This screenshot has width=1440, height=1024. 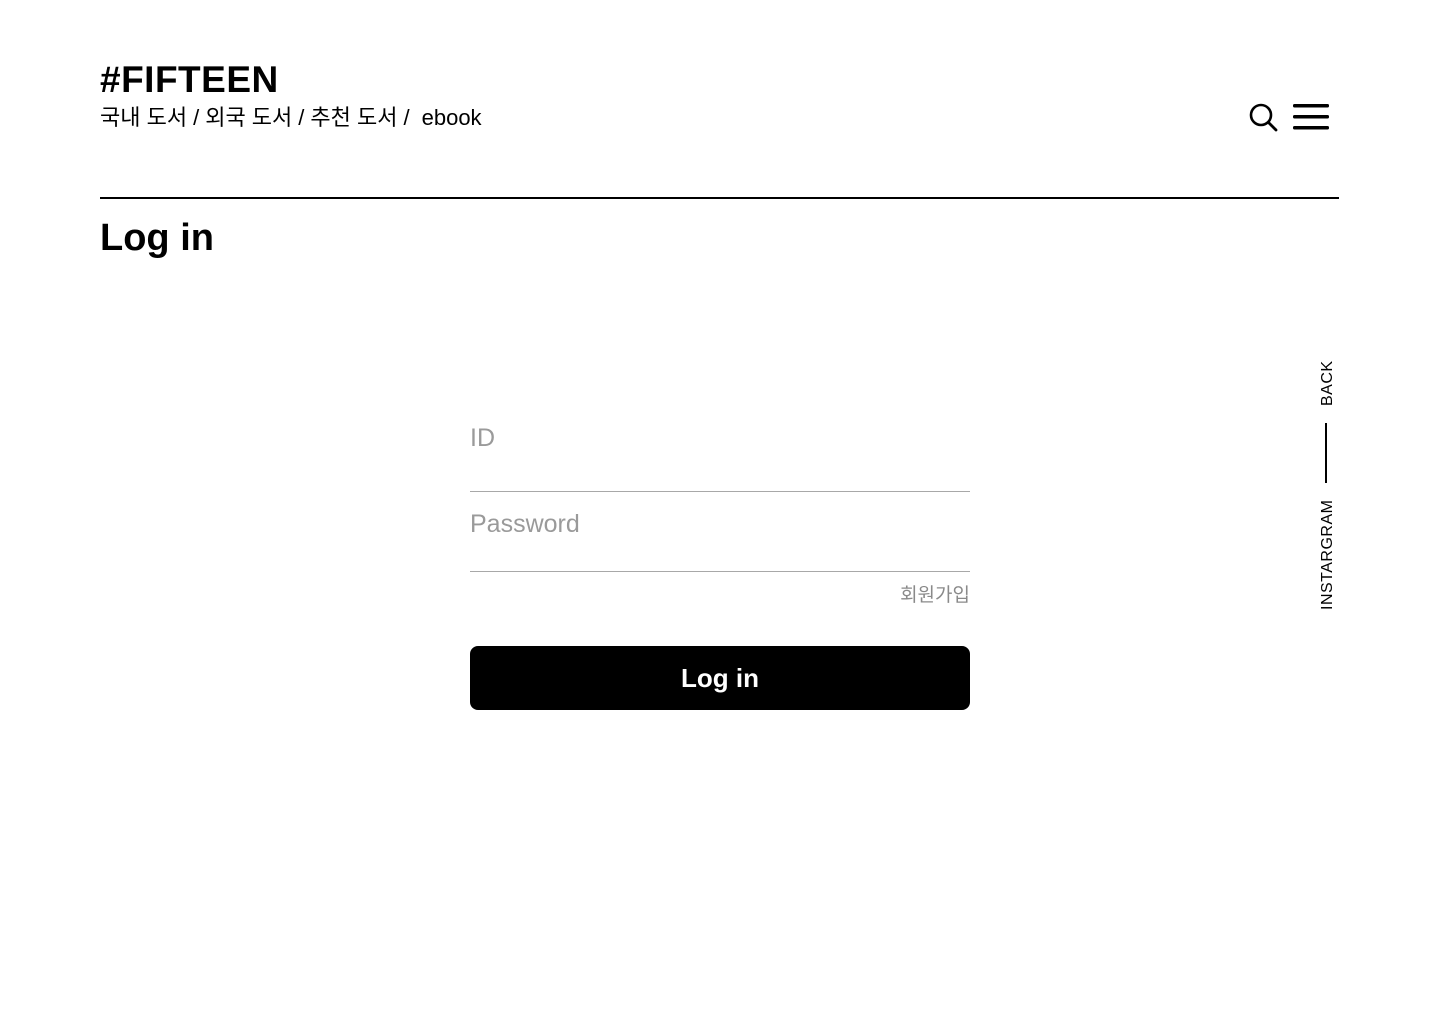 What do you see at coordinates (248, 118) in the screenshot?
I see `nav-link-foreign-books: 외국 도서` at bounding box center [248, 118].